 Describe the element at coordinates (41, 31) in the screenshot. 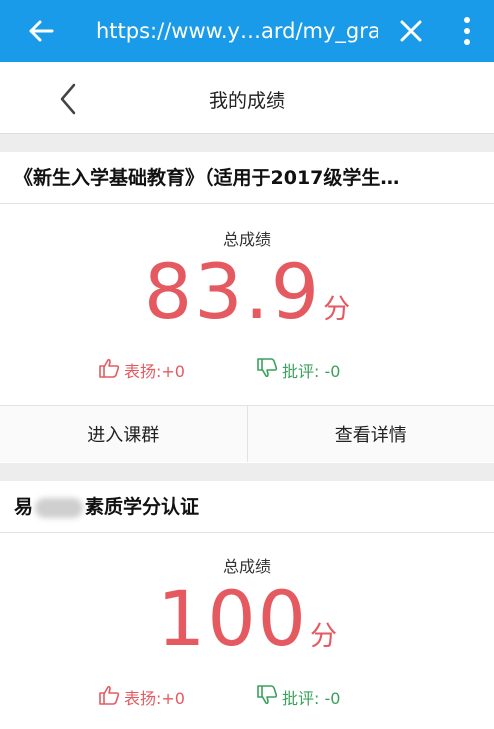

I see `back-arrow-icon` at that location.